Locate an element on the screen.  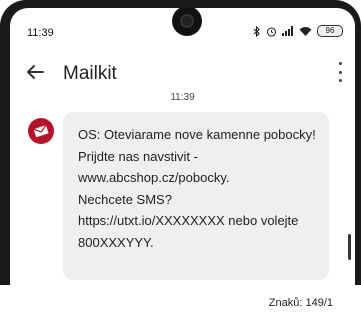
message-line: Nechcete SMS? is located at coordinates (125, 199).